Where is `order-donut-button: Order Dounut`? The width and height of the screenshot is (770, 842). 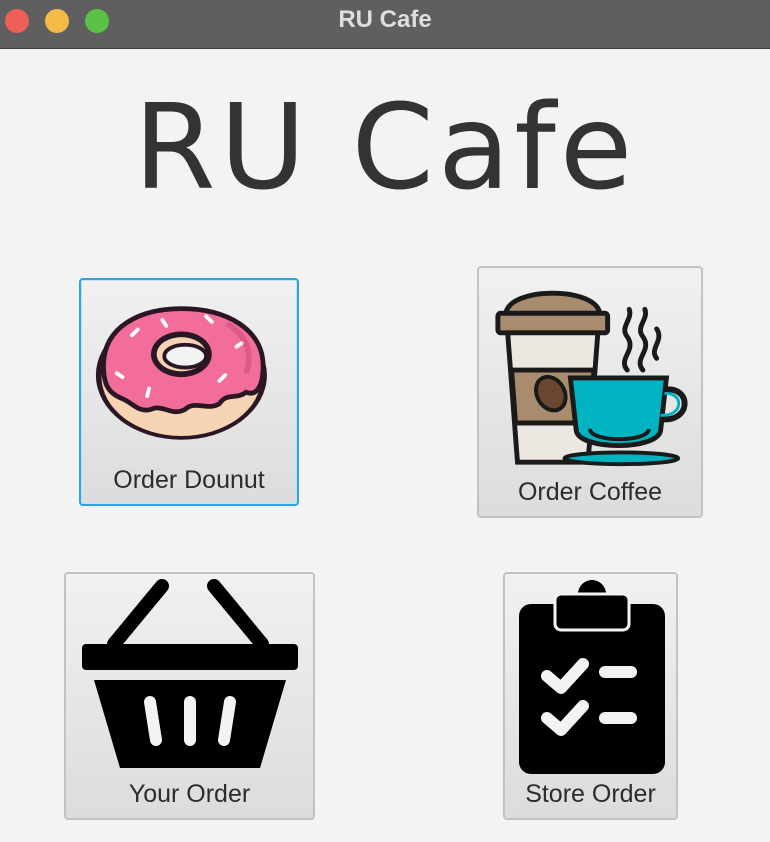 order-donut-button: Order Dounut is located at coordinates (189, 392).